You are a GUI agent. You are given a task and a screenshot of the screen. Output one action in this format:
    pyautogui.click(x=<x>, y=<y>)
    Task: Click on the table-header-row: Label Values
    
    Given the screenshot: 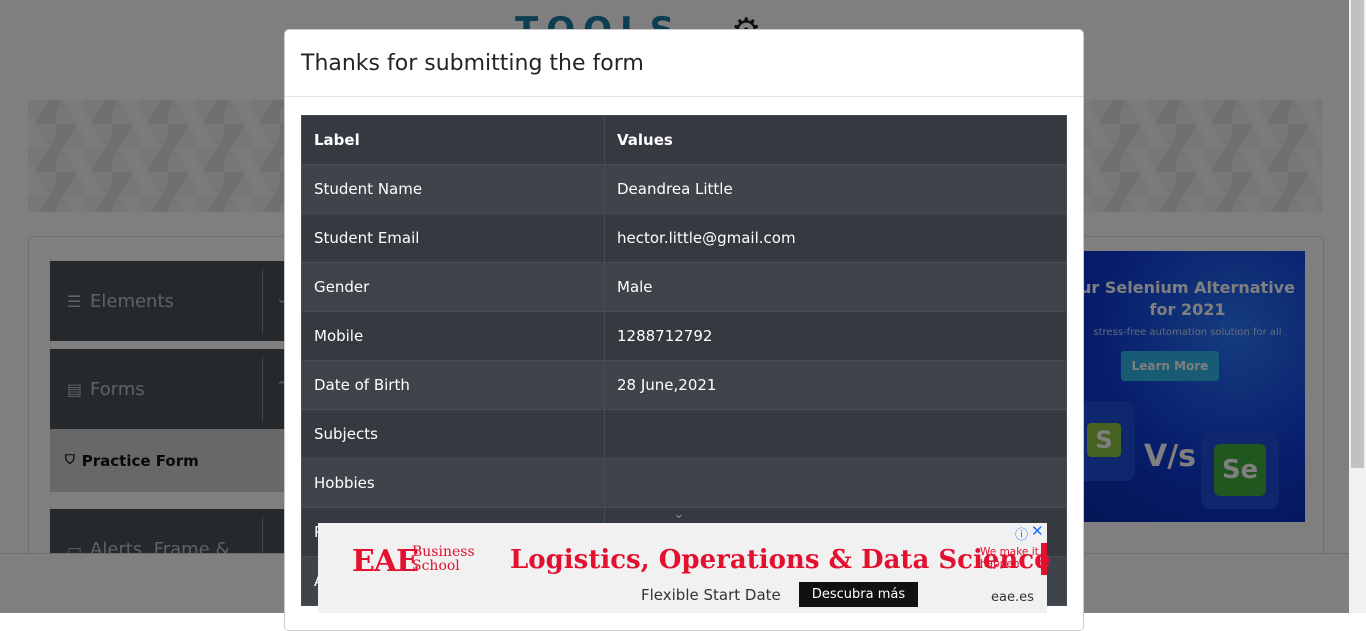 What is the action you would take?
    pyautogui.click(x=684, y=140)
    